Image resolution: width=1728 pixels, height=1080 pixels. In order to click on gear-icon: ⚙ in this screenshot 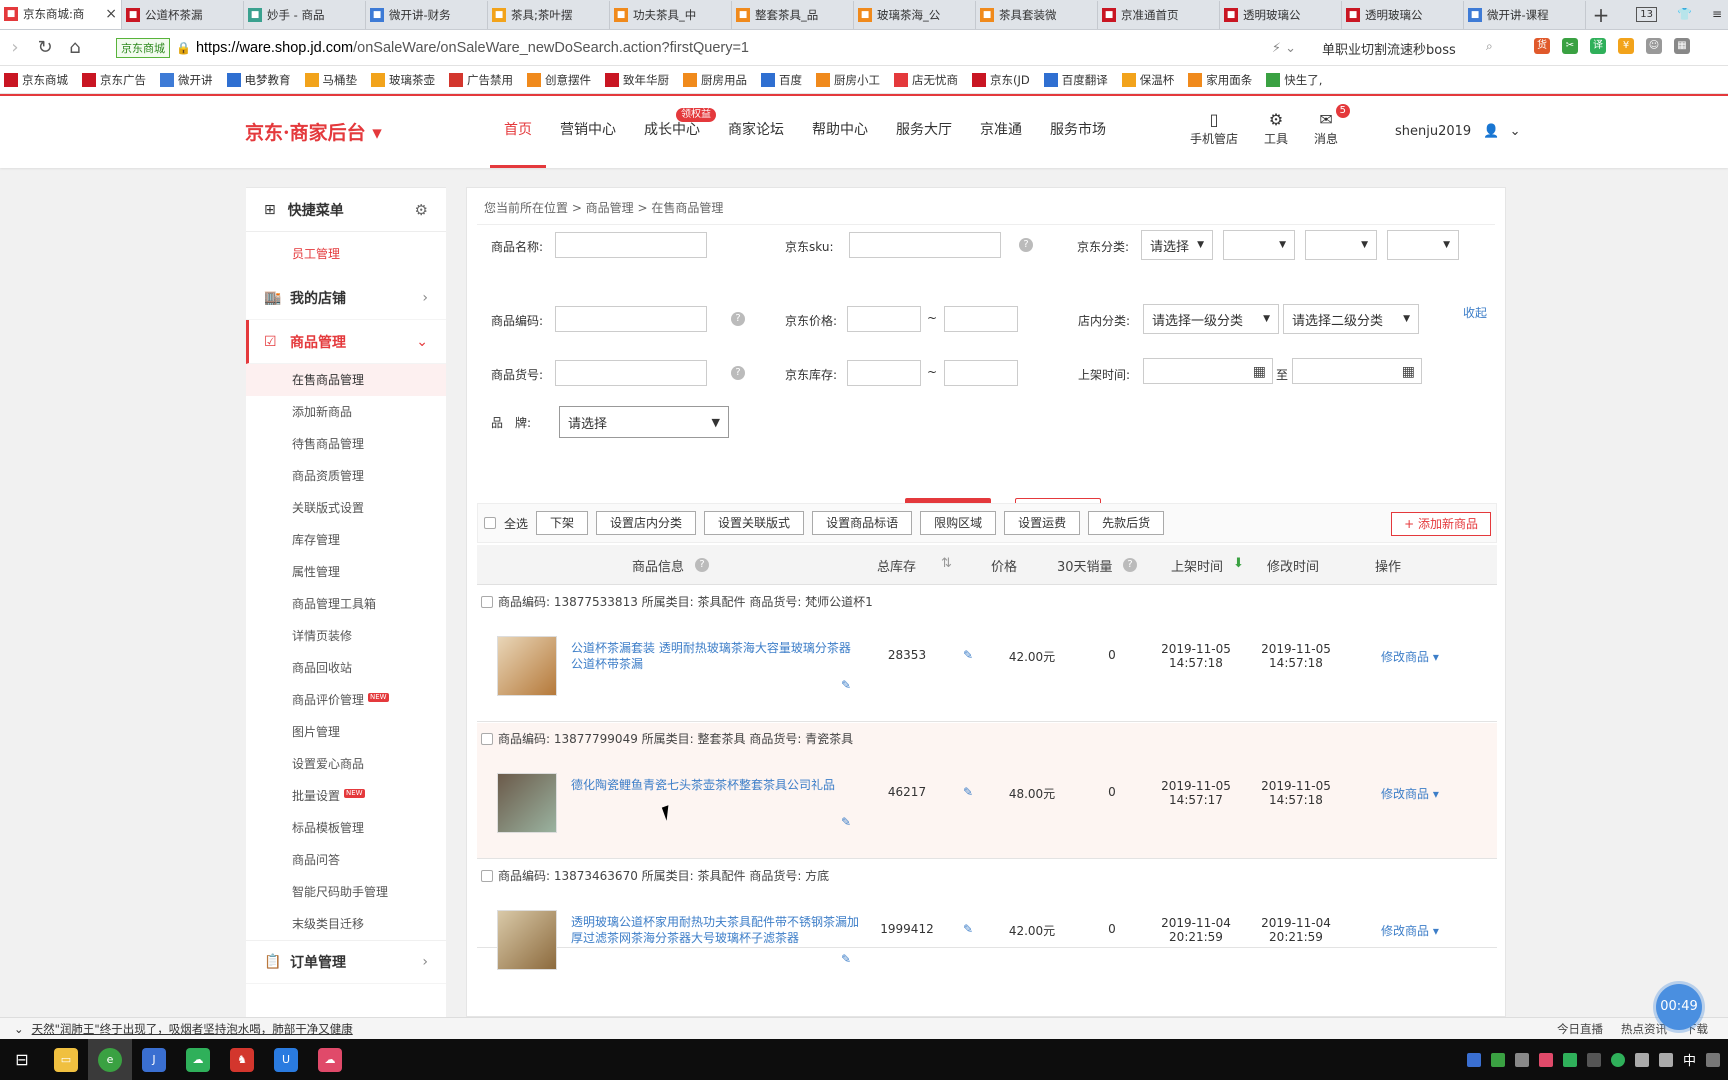, I will do `click(421, 210)`.